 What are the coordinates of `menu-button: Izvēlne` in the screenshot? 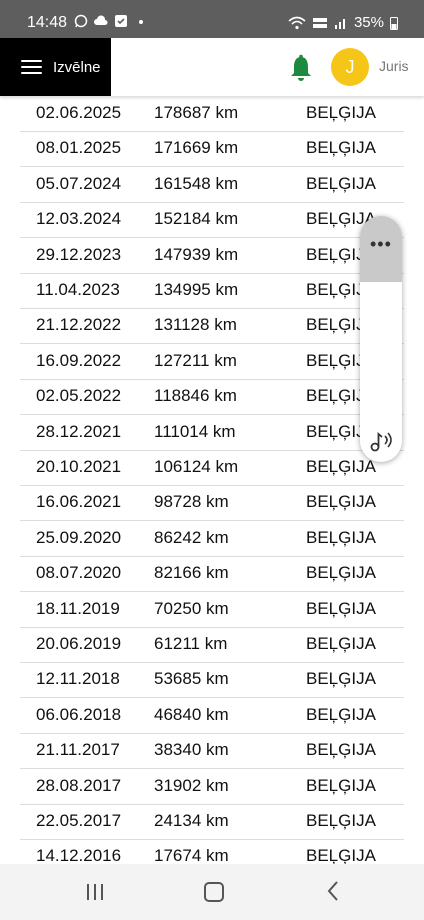 It's located at (55, 67).